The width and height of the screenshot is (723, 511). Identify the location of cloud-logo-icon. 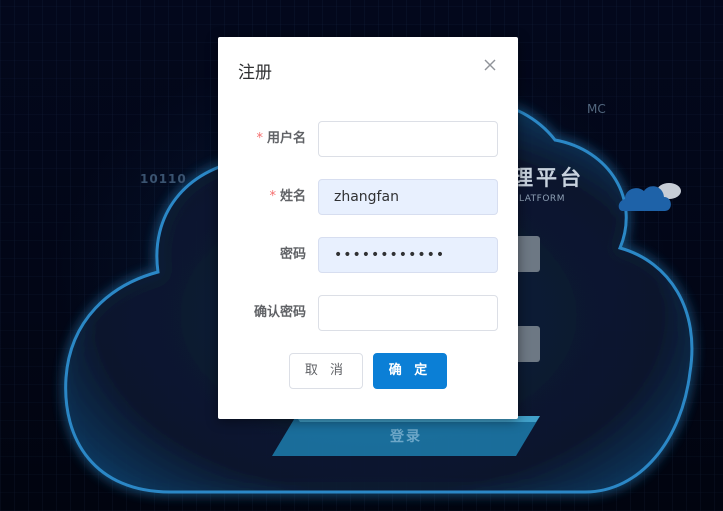
(649, 197).